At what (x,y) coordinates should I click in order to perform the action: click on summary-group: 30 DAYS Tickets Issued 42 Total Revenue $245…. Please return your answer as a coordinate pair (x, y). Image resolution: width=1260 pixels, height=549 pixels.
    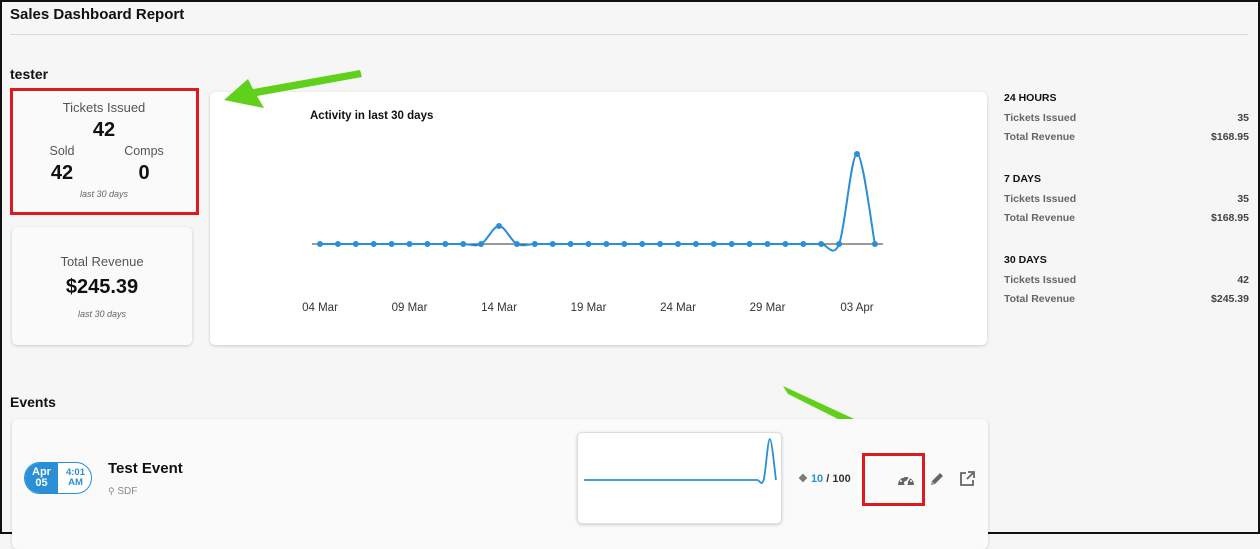
    Looking at the image, I should click on (1126, 283).